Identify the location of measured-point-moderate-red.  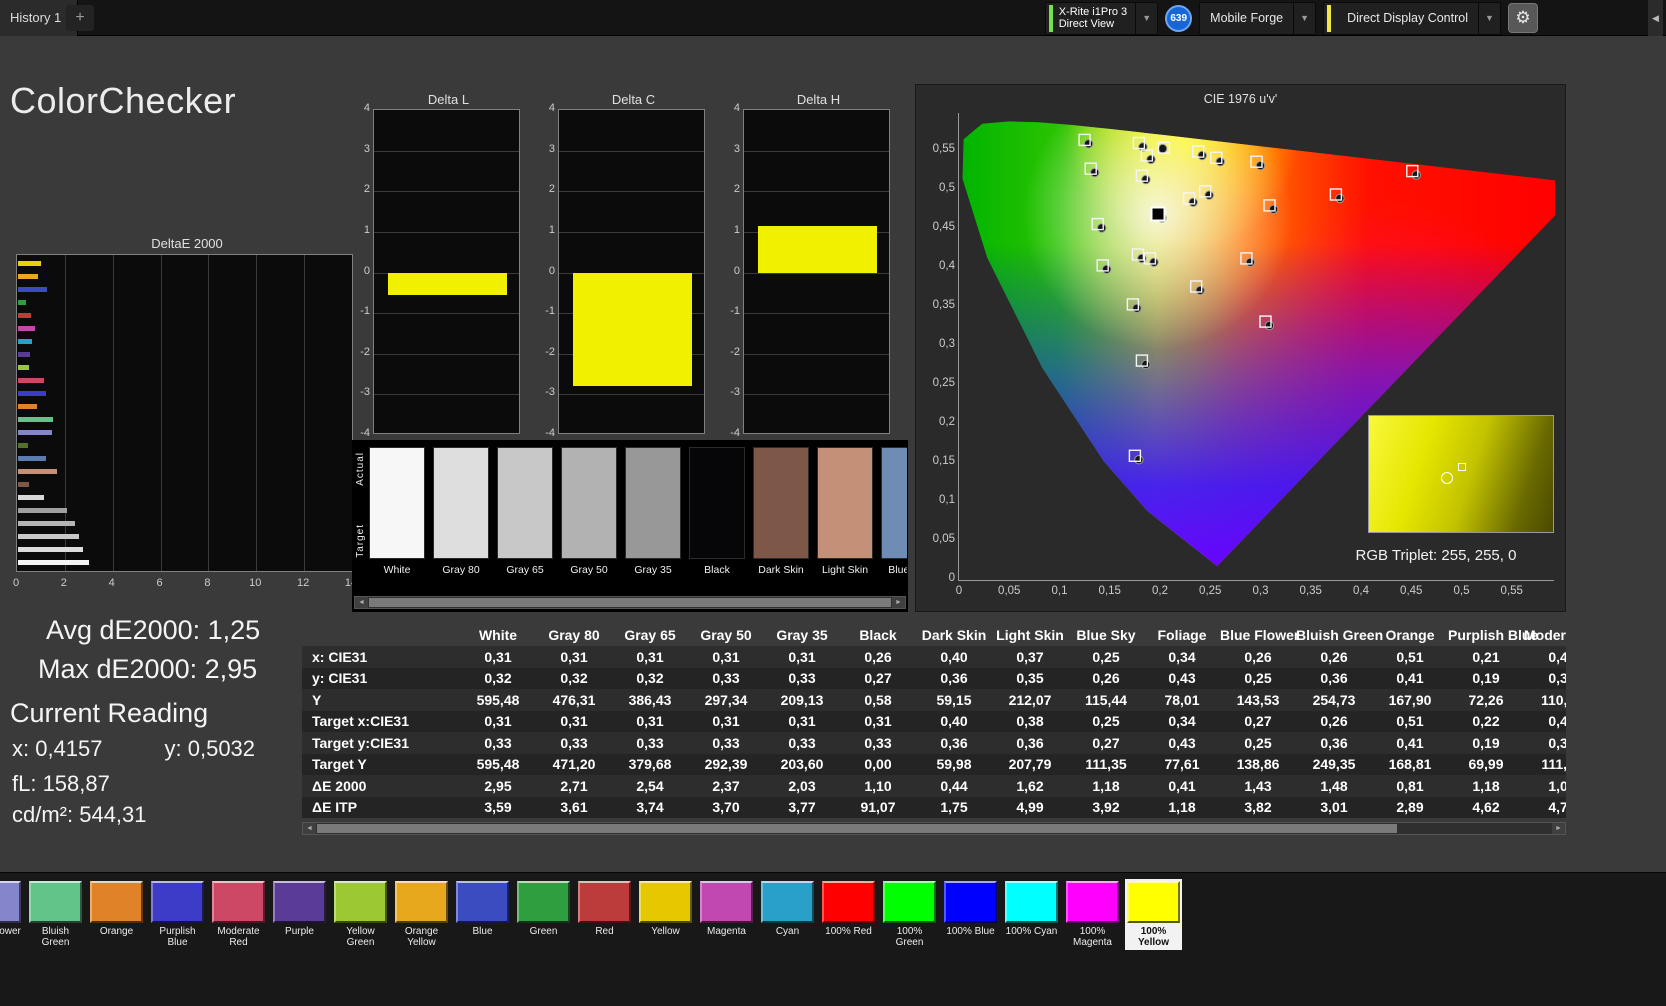
(1273, 209).